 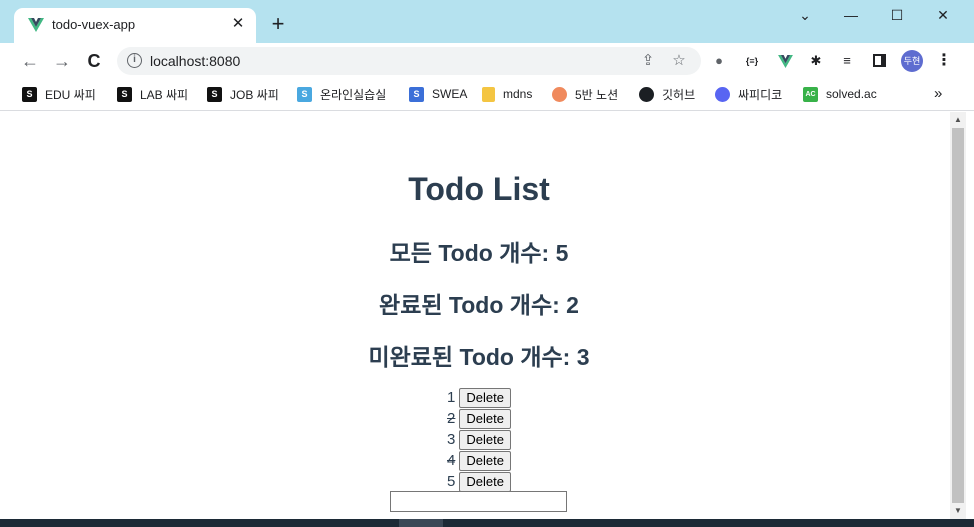 I want to click on side-panel-icon, so click(x=879, y=61).